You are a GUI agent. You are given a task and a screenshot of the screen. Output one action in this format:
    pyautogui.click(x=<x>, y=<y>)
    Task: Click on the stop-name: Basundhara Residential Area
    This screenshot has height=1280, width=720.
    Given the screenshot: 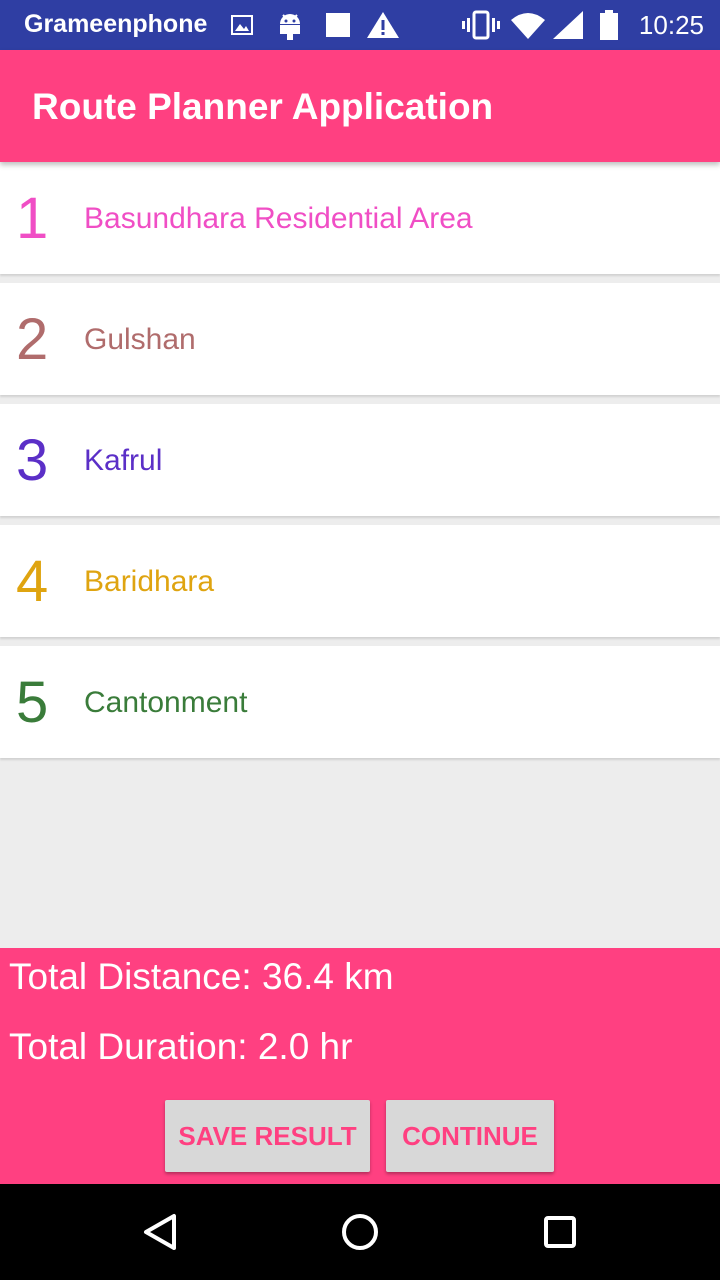 What is the action you would take?
    pyautogui.click(x=278, y=218)
    